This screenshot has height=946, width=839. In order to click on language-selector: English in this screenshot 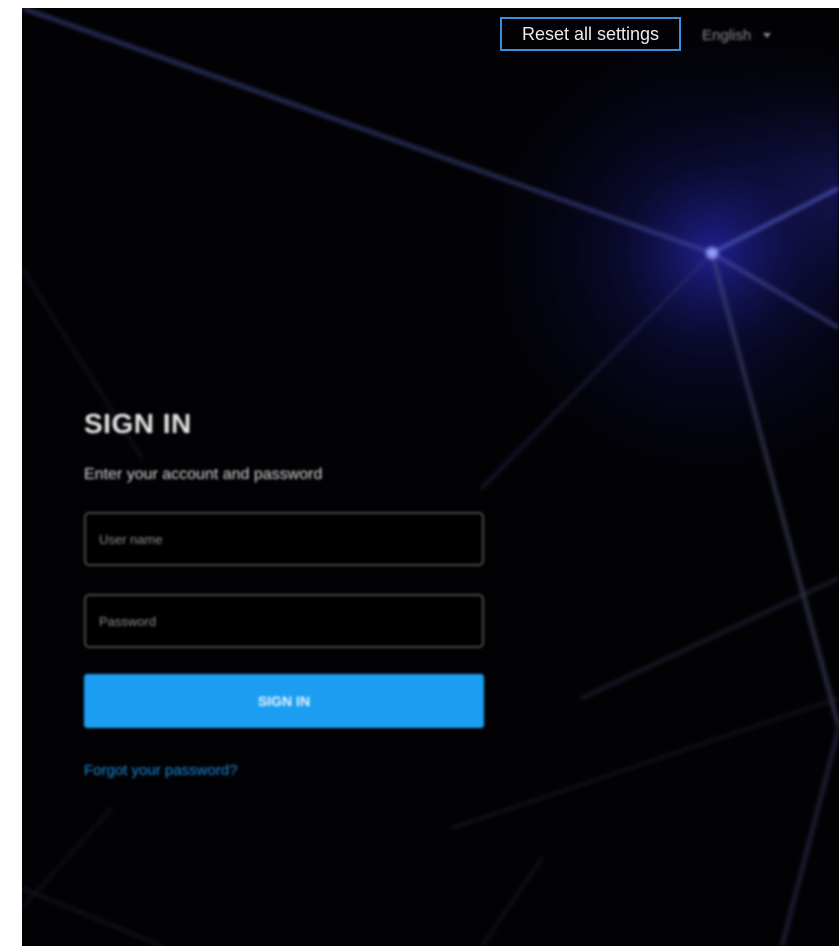, I will do `click(737, 35)`.